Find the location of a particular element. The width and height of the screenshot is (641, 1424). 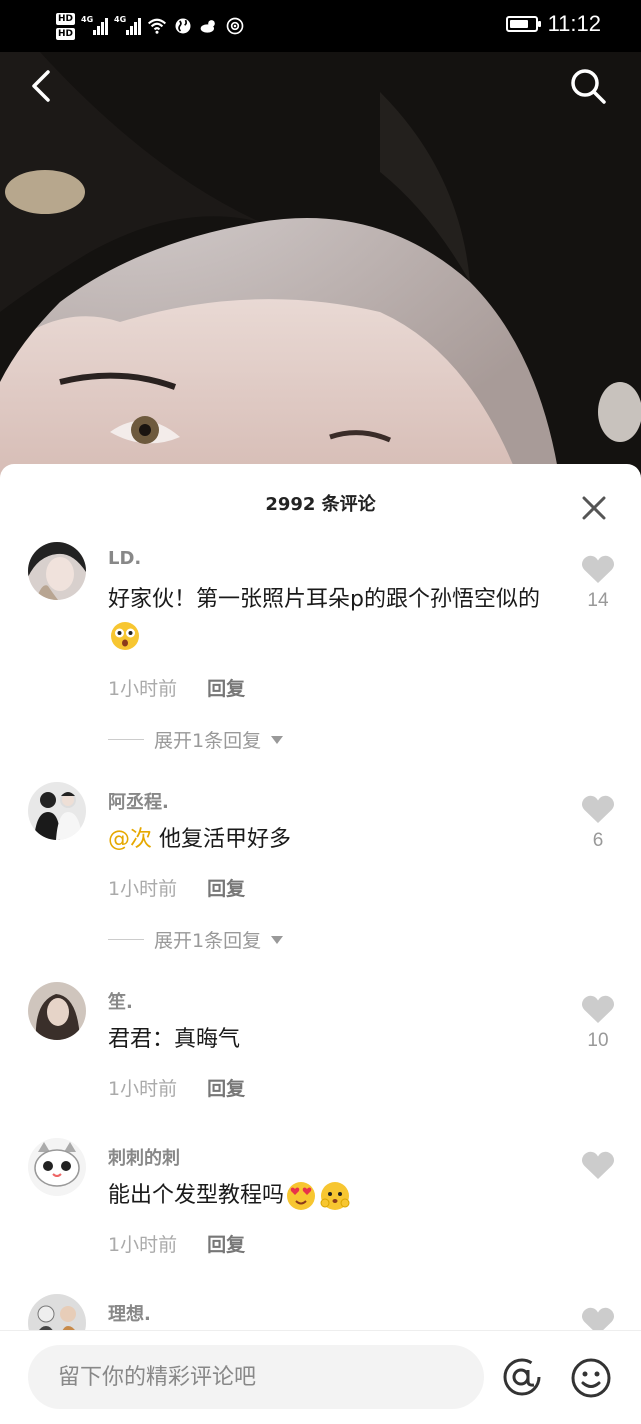

hd-badge-2: HD is located at coordinates (66, 33).